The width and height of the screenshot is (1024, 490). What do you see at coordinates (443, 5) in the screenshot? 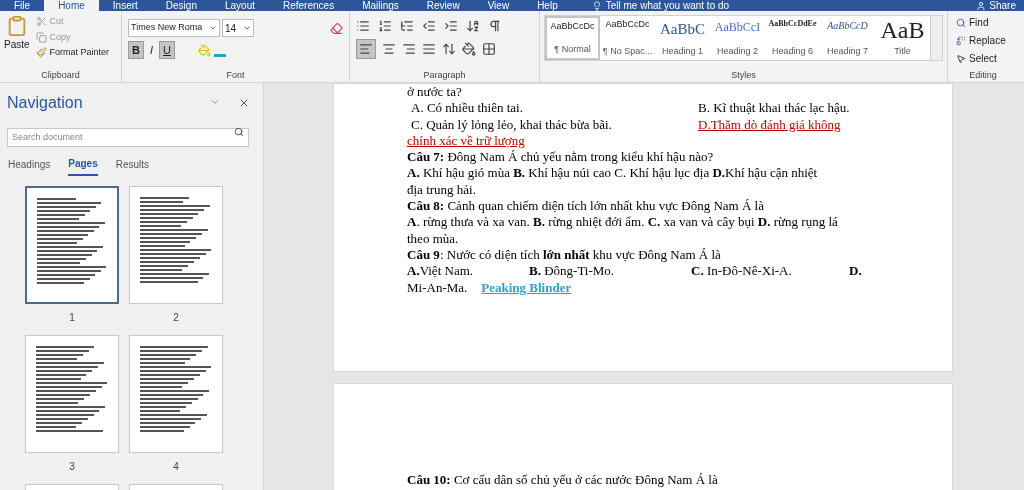
I see `menu-tab: Review` at bounding box center [443, 5].